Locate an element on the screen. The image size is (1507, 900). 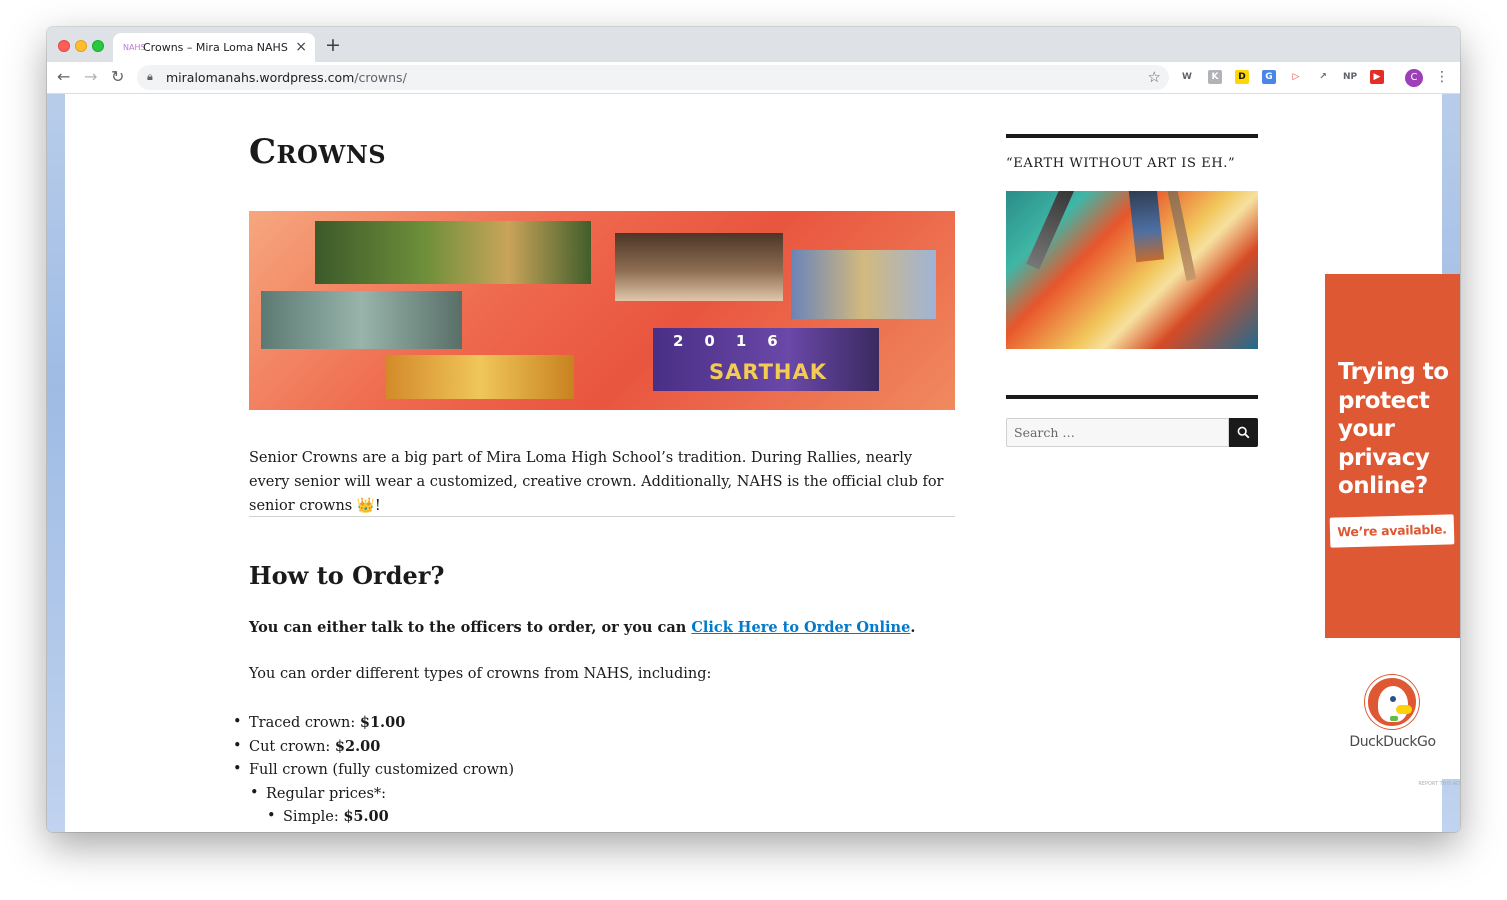
tab-title: Crowns – Mira Loma NAHS is located at coordinates (215, 47).